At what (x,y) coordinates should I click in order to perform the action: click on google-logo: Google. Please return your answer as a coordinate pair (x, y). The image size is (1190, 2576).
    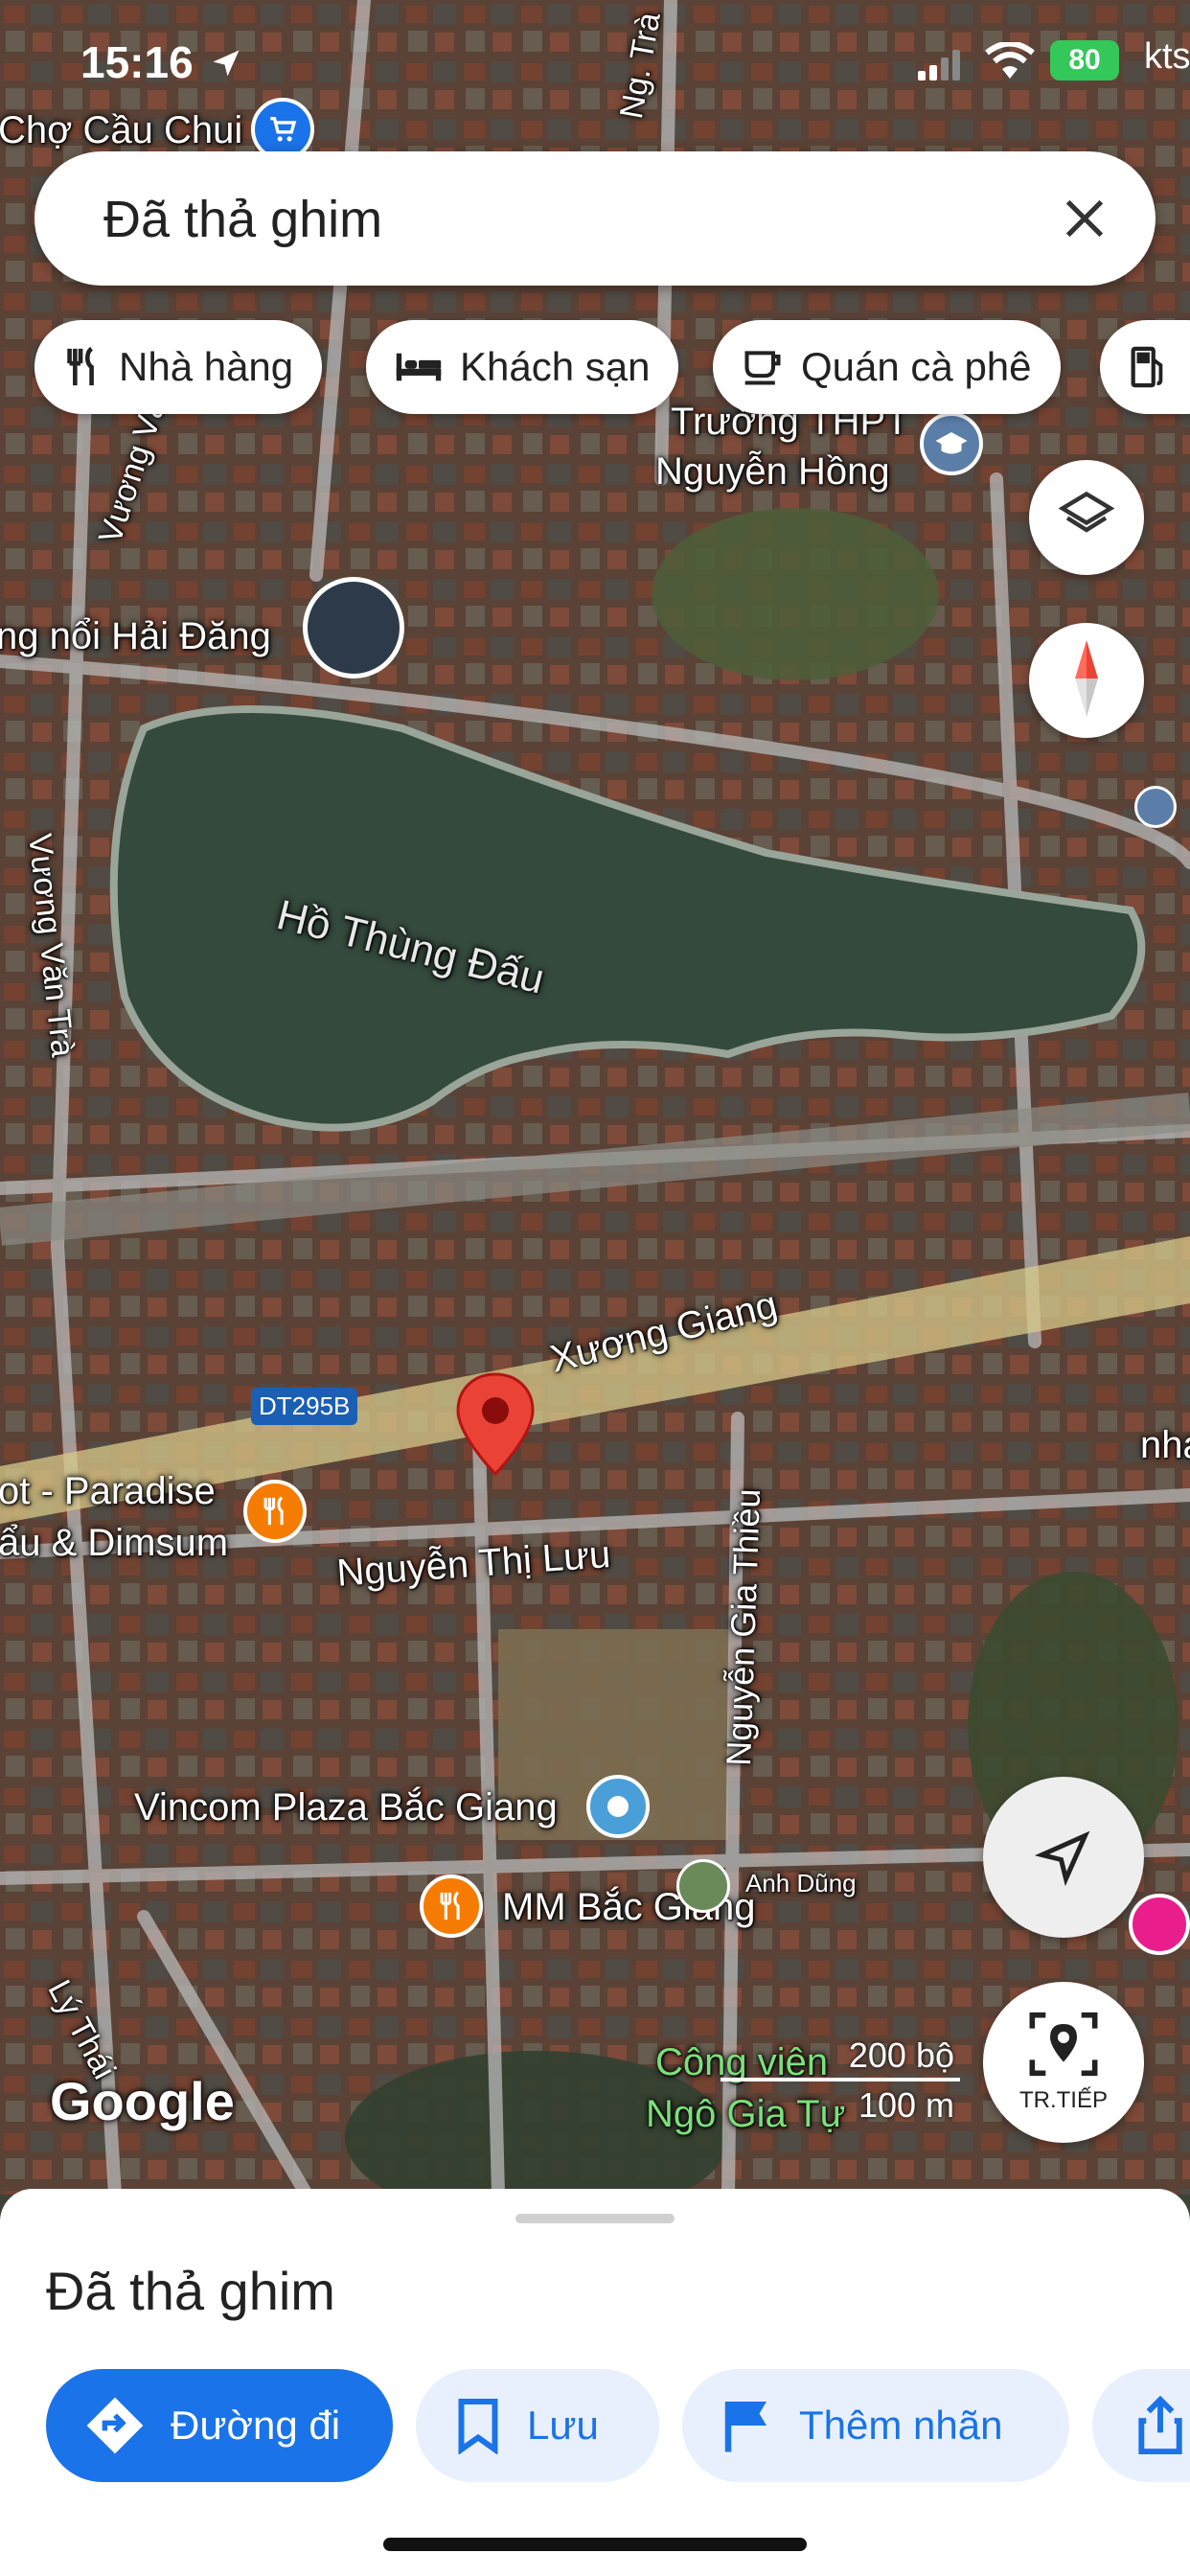
    Looking at the image, I should click on (143, 2101).